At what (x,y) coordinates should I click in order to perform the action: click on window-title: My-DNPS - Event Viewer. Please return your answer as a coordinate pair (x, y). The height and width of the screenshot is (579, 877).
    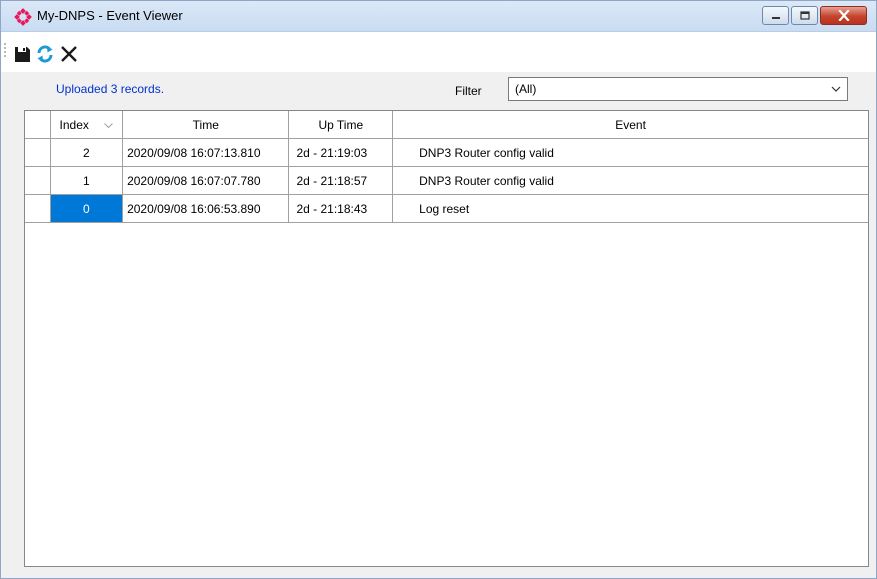
    Looking at the image, I should click on (110, 15).